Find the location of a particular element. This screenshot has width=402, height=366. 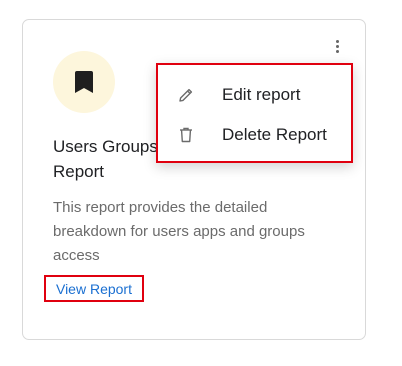

more-options-icon is located at coordinates (337, 46).